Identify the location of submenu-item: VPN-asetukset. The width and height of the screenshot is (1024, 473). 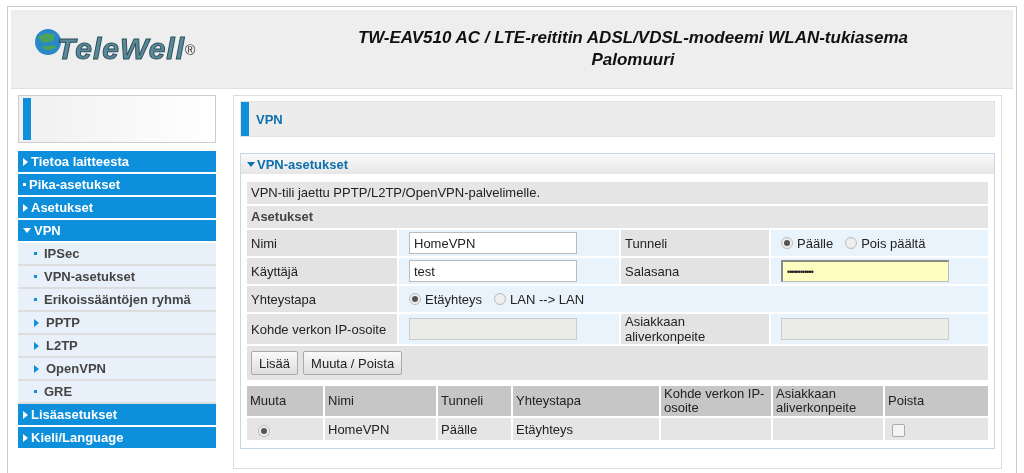
(117, 277).